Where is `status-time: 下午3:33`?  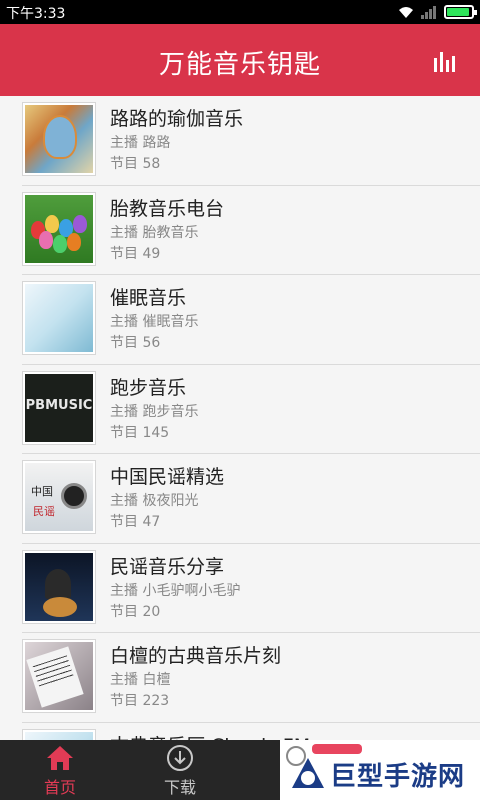
status-time: 下午3:33 is located at coordinates (36, 14).